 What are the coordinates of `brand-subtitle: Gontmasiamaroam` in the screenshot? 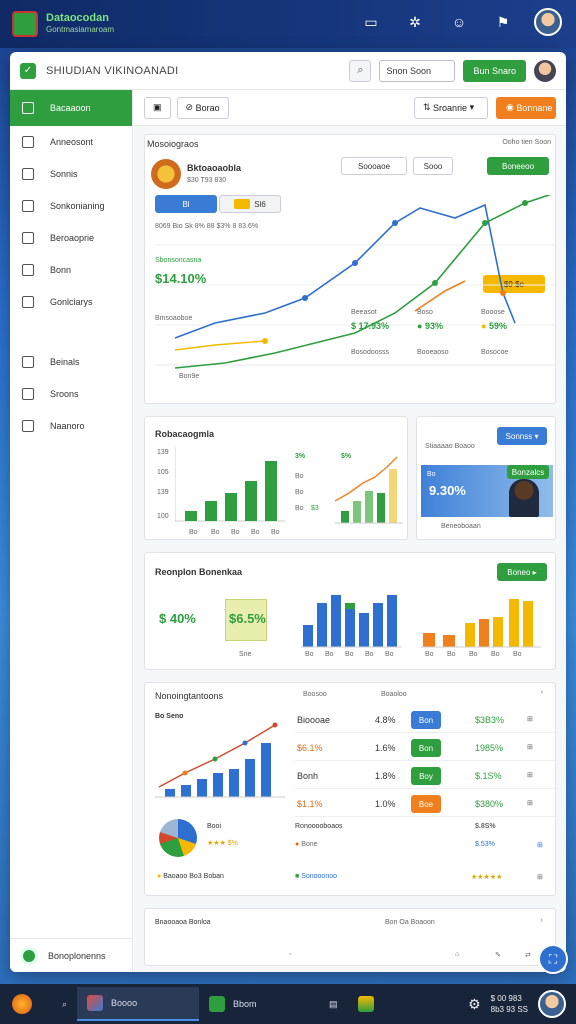 It's located at (80, 29).